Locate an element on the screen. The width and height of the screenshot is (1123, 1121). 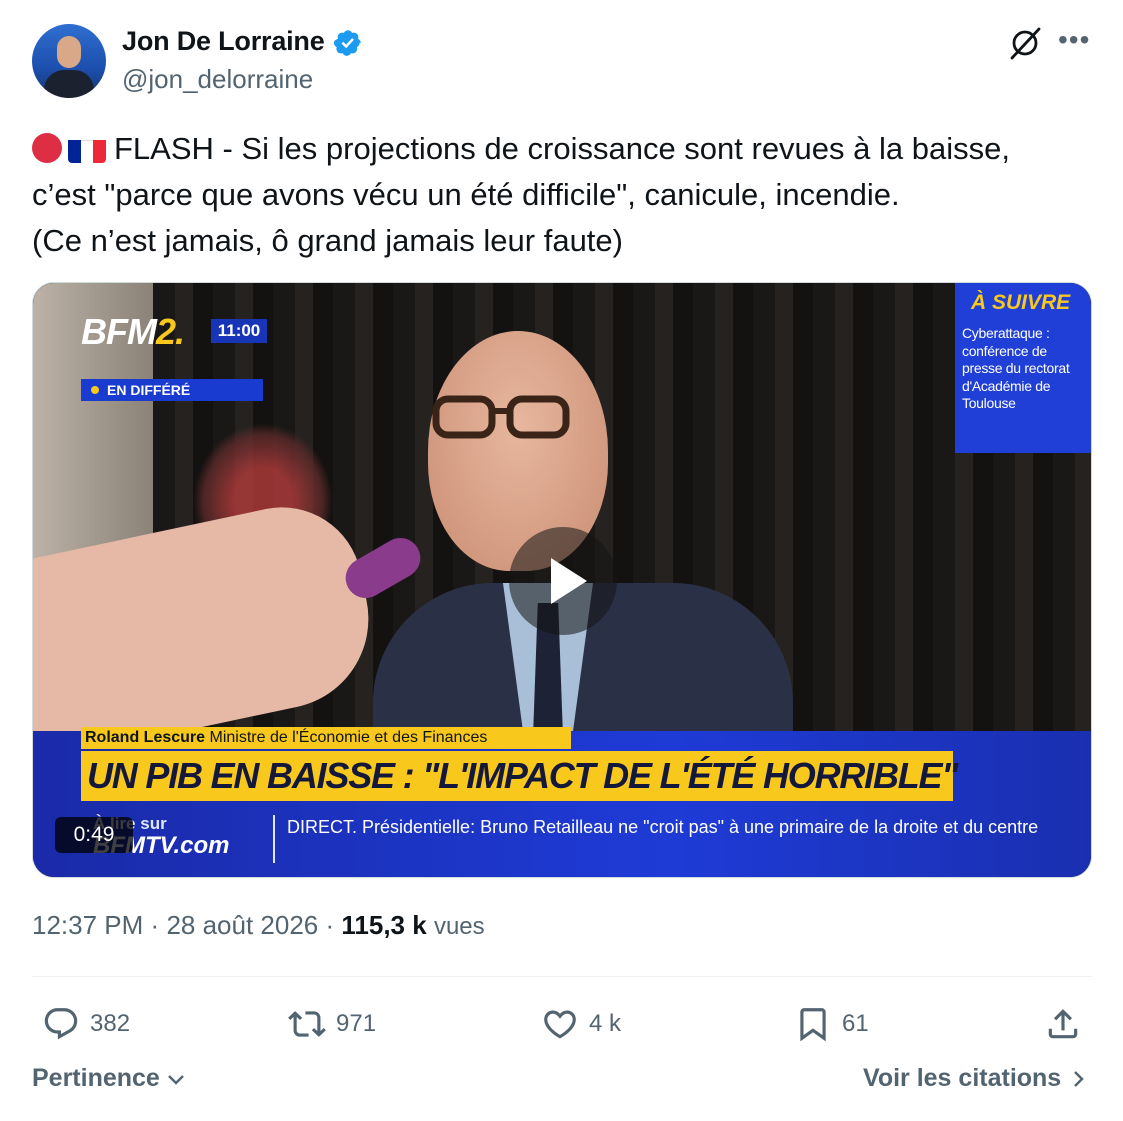
play-button is located at coordinates (563, 581).